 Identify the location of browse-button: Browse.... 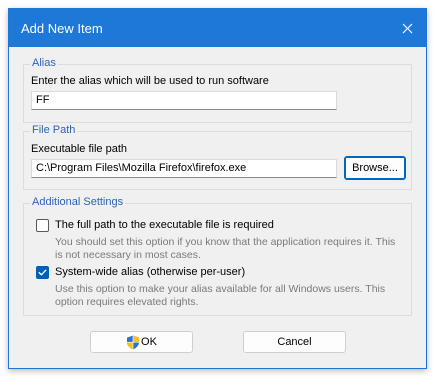
(375, 168).